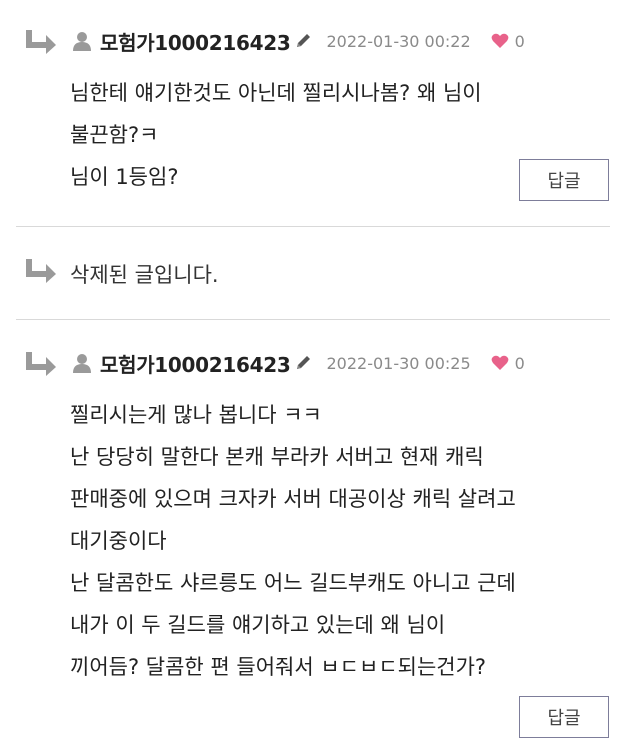  What do you see at coordinates (258, 625) in the screenshot?
I see `comment-line: 내가 이 두 길드를 얘기하고 있는데 왜 님이` at bounding box center [258, 625].